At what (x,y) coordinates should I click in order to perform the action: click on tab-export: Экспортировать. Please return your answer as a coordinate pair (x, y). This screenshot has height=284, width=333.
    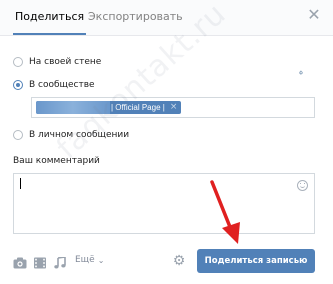
    Looking at the image, I should click on (135, 17).